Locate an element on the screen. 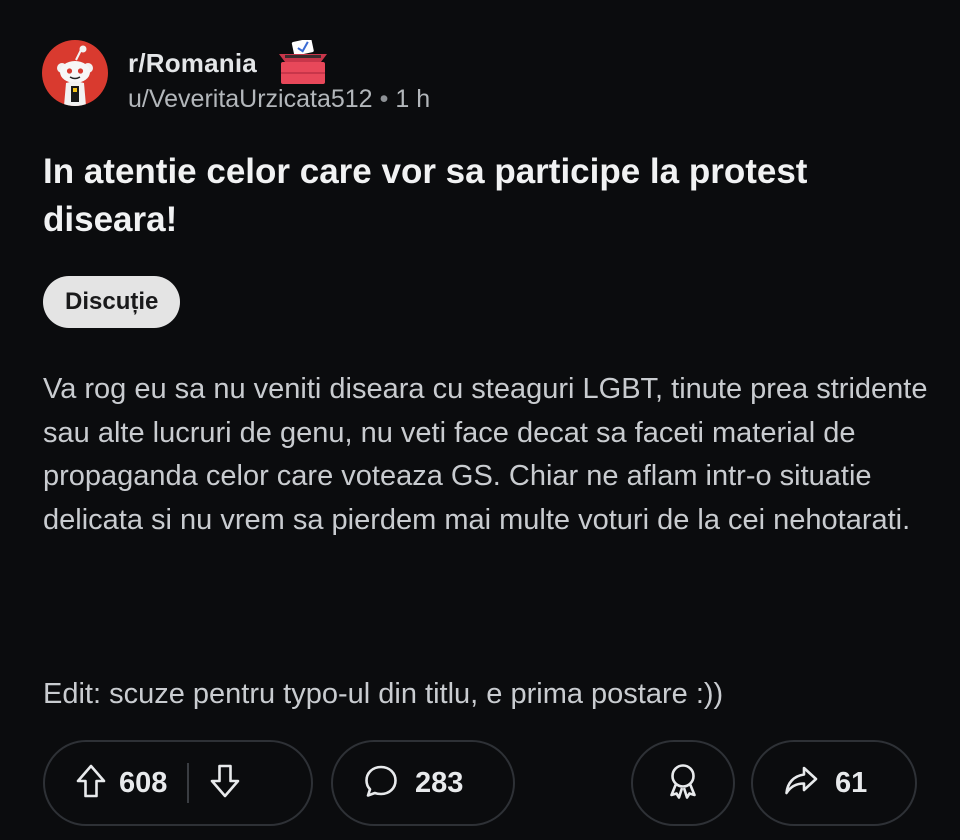  author-name: u/VeveritaUrzicata512 is located at coordinates (250, 99).